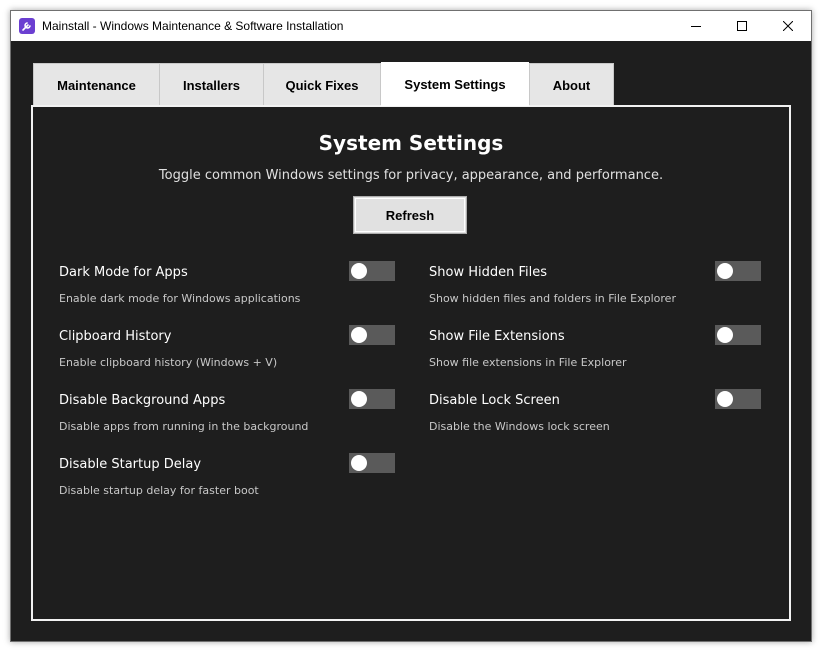 The width and height of the screenshot is (823, 653). I want to click on setting-label: Show Hidden Files, so click(488, 272).